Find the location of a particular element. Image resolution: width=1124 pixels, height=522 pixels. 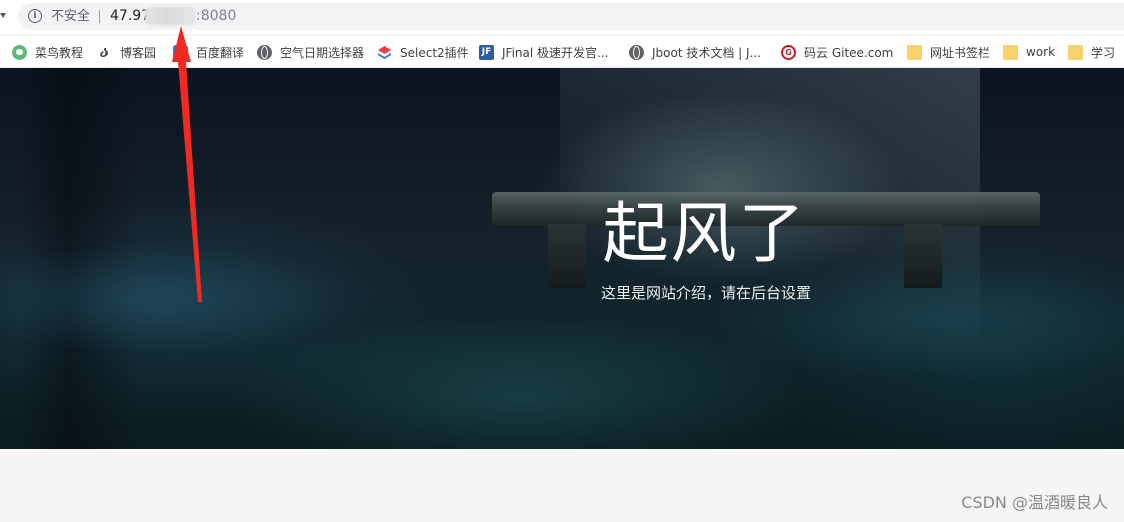

info-icon: i is located at coordinates (35, 16).